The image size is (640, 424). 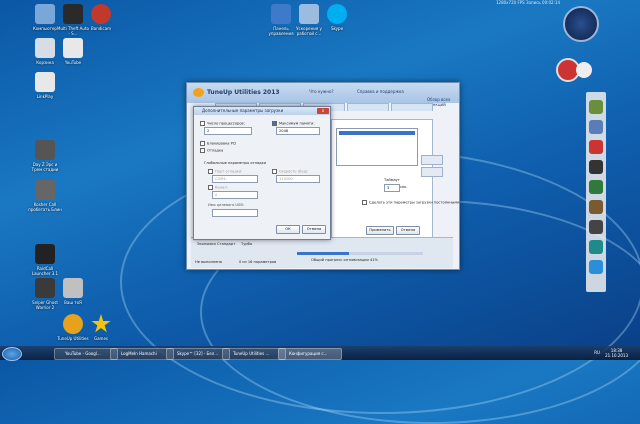 I want to click on apply-button: Применить, so click(x=380, y=230).